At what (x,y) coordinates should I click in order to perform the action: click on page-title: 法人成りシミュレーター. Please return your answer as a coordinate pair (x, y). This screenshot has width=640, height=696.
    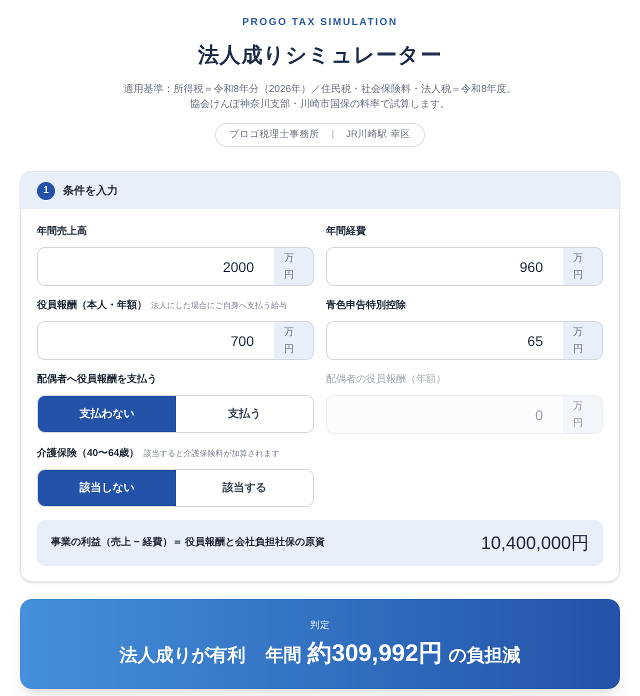
    Looking at the image, I should click on (320, 56).